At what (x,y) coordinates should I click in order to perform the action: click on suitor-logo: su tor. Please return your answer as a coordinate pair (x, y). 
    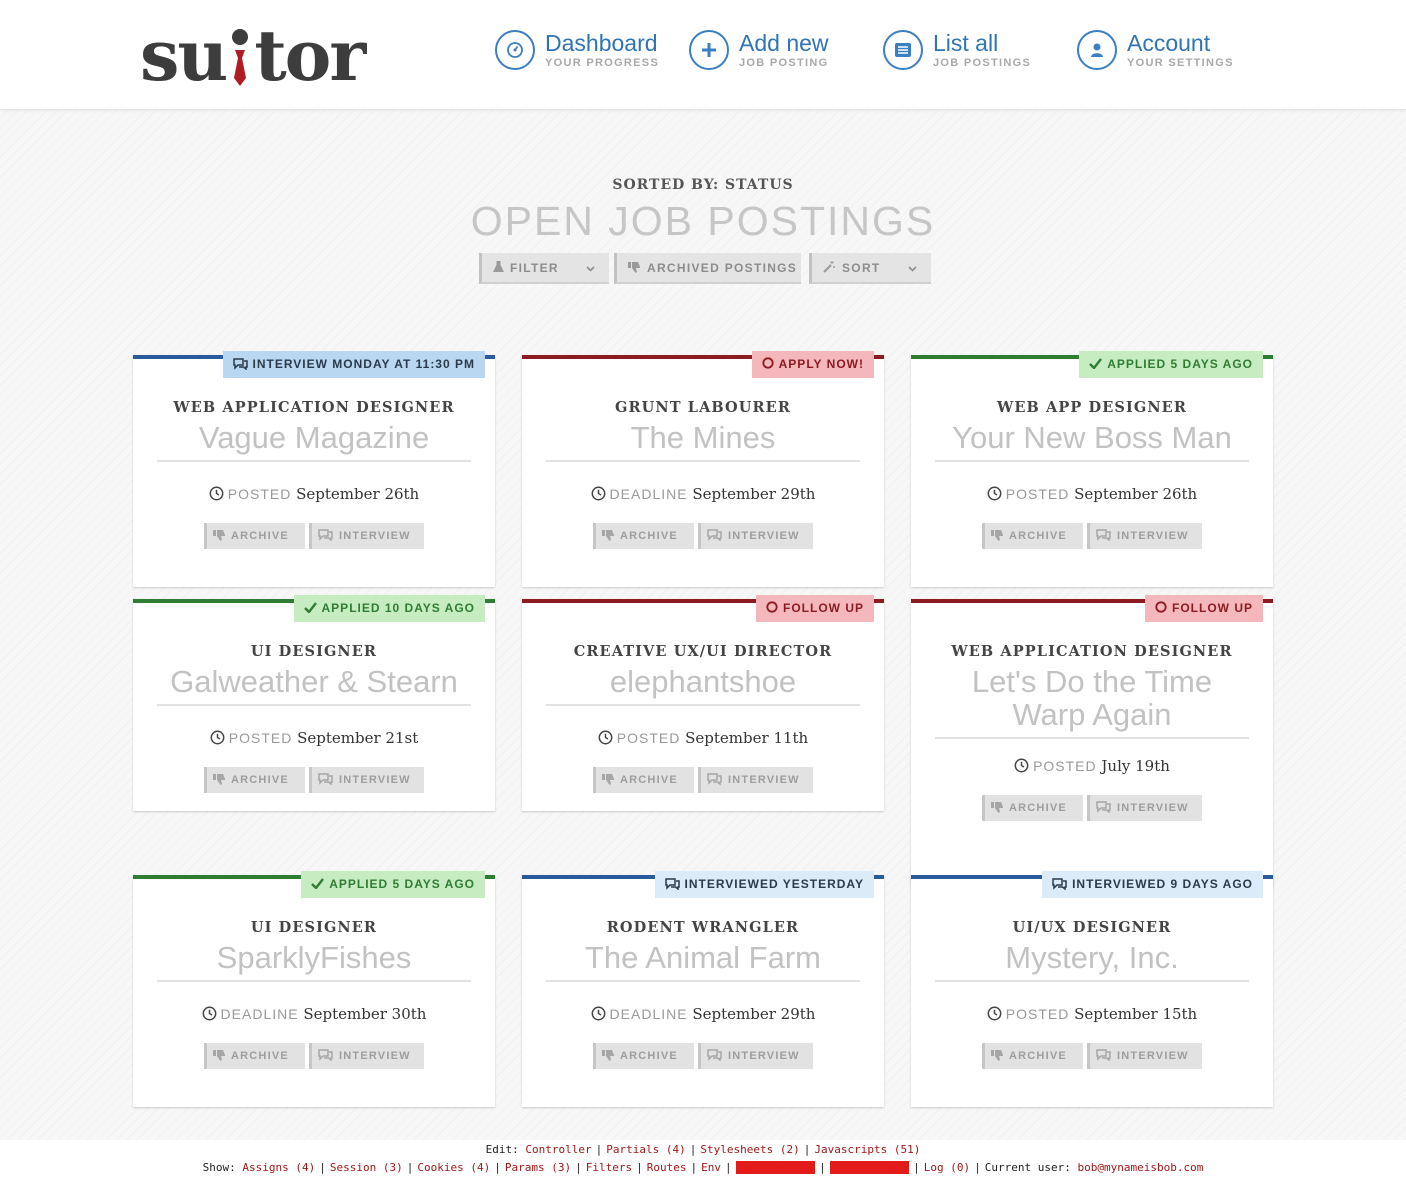
    Looking at the image, I should click on (253, 56).